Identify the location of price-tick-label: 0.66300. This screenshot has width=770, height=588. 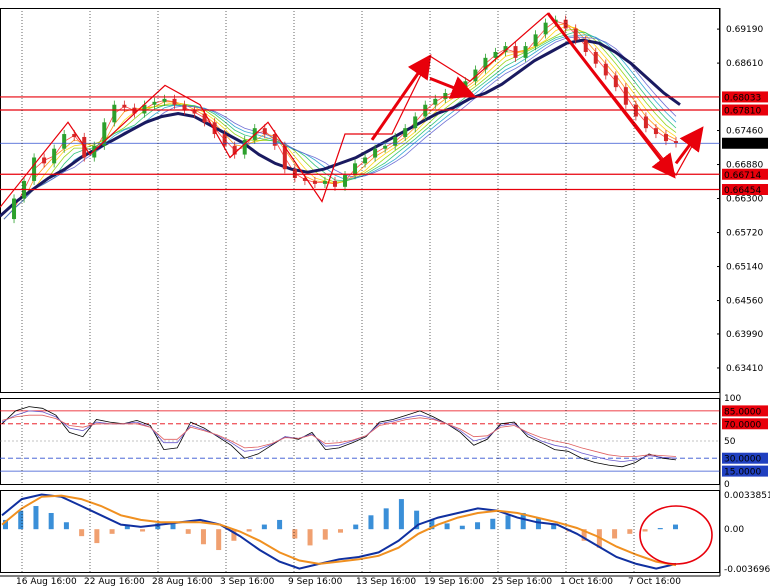
(744, 200).